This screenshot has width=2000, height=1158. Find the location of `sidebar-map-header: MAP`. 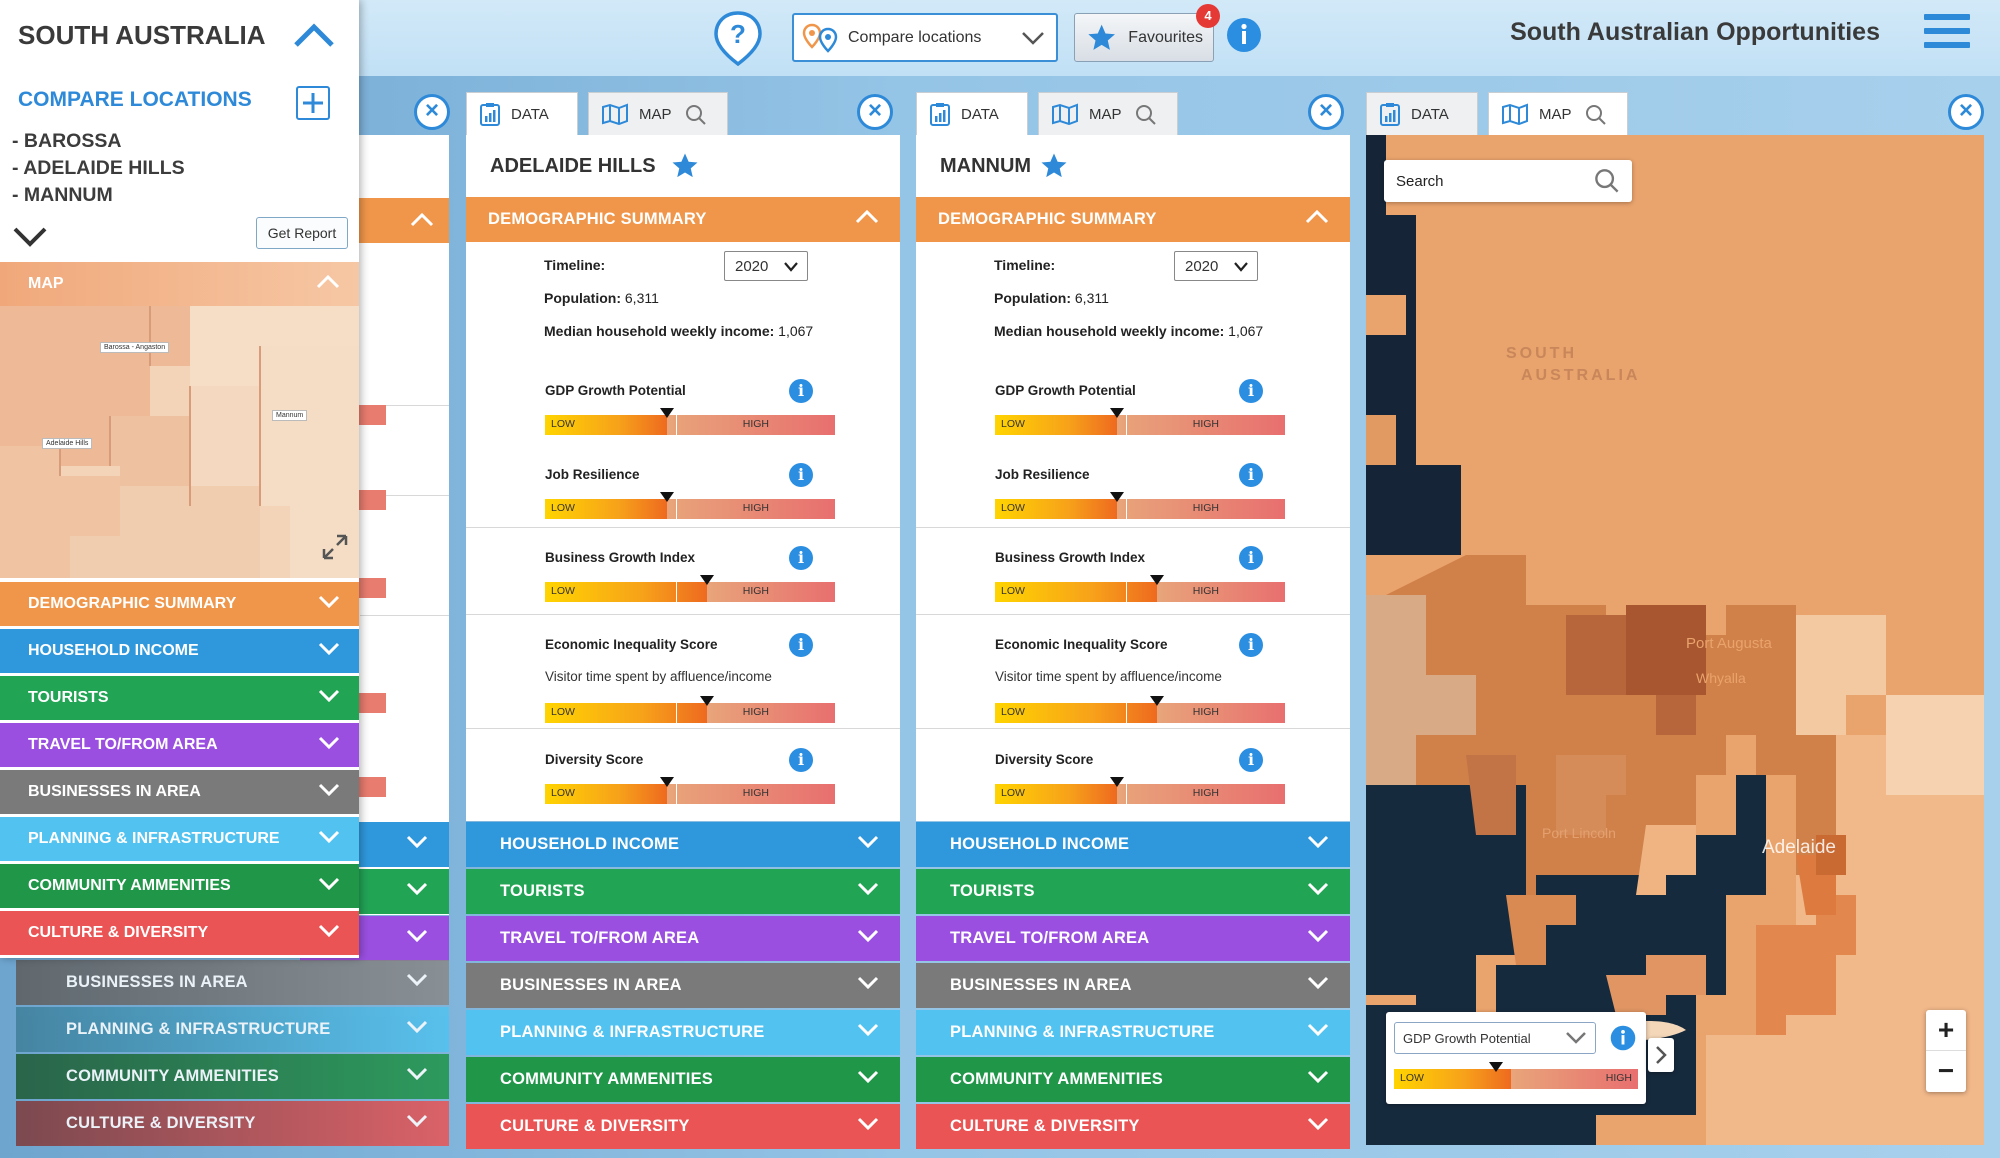

sidebar-map-header: MAP is located at coordinates (179, 284).